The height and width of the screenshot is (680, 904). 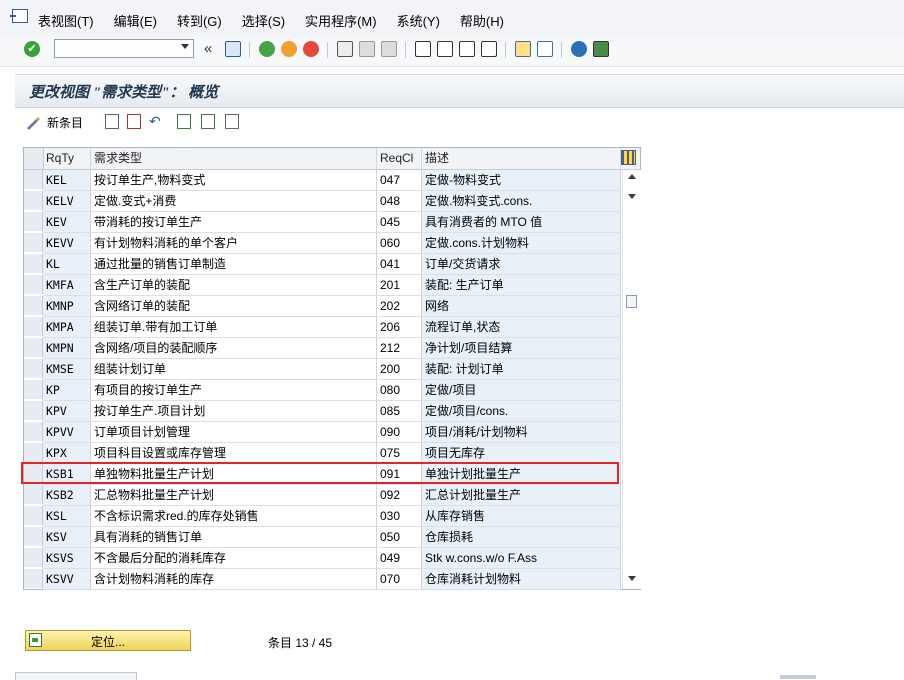 What do you see at coordinates (67, 158) in the screenshot?
I see `column-header-rqty: RqTy` at bounding box center [67, 158].